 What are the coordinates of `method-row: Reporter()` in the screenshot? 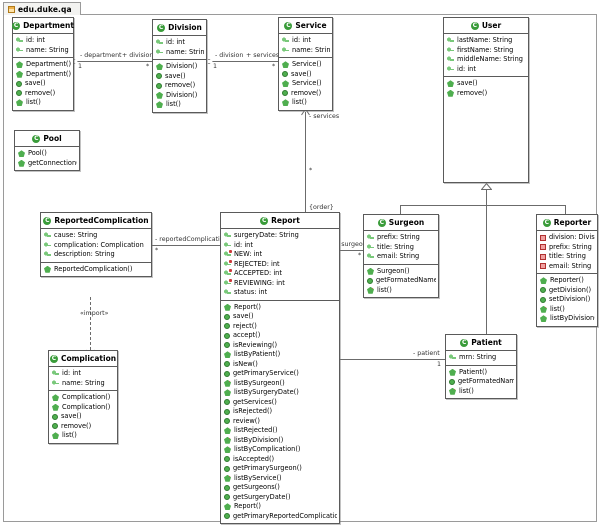 It's located at (567, 281).